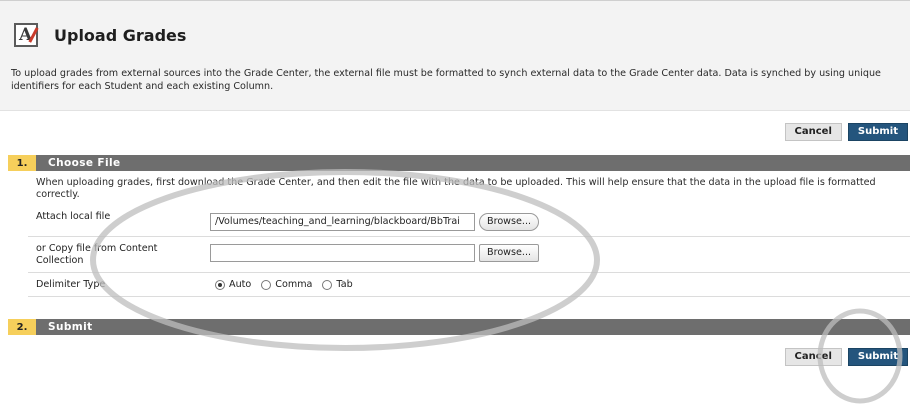  Describe the element at coordinates (344, 284) in the screenshot. I see `radio-tab-label: Tab` at that location.